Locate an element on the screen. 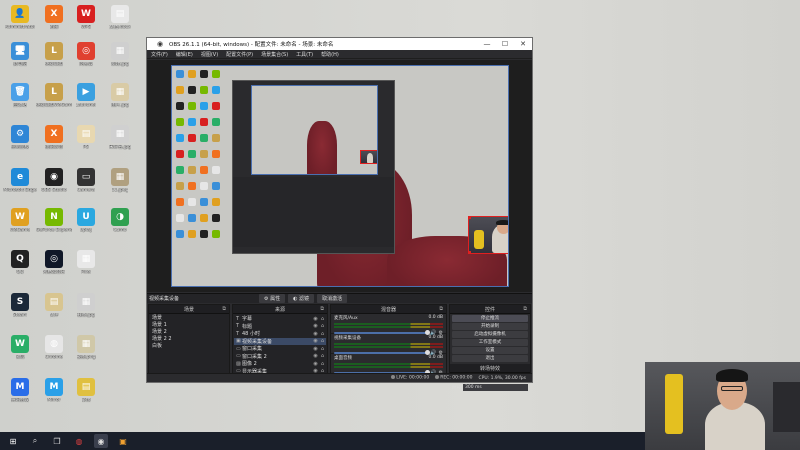 The height and width of the screenshot is (450, 800). chrome-icon: ◍ is located at coordinates (79, 441).